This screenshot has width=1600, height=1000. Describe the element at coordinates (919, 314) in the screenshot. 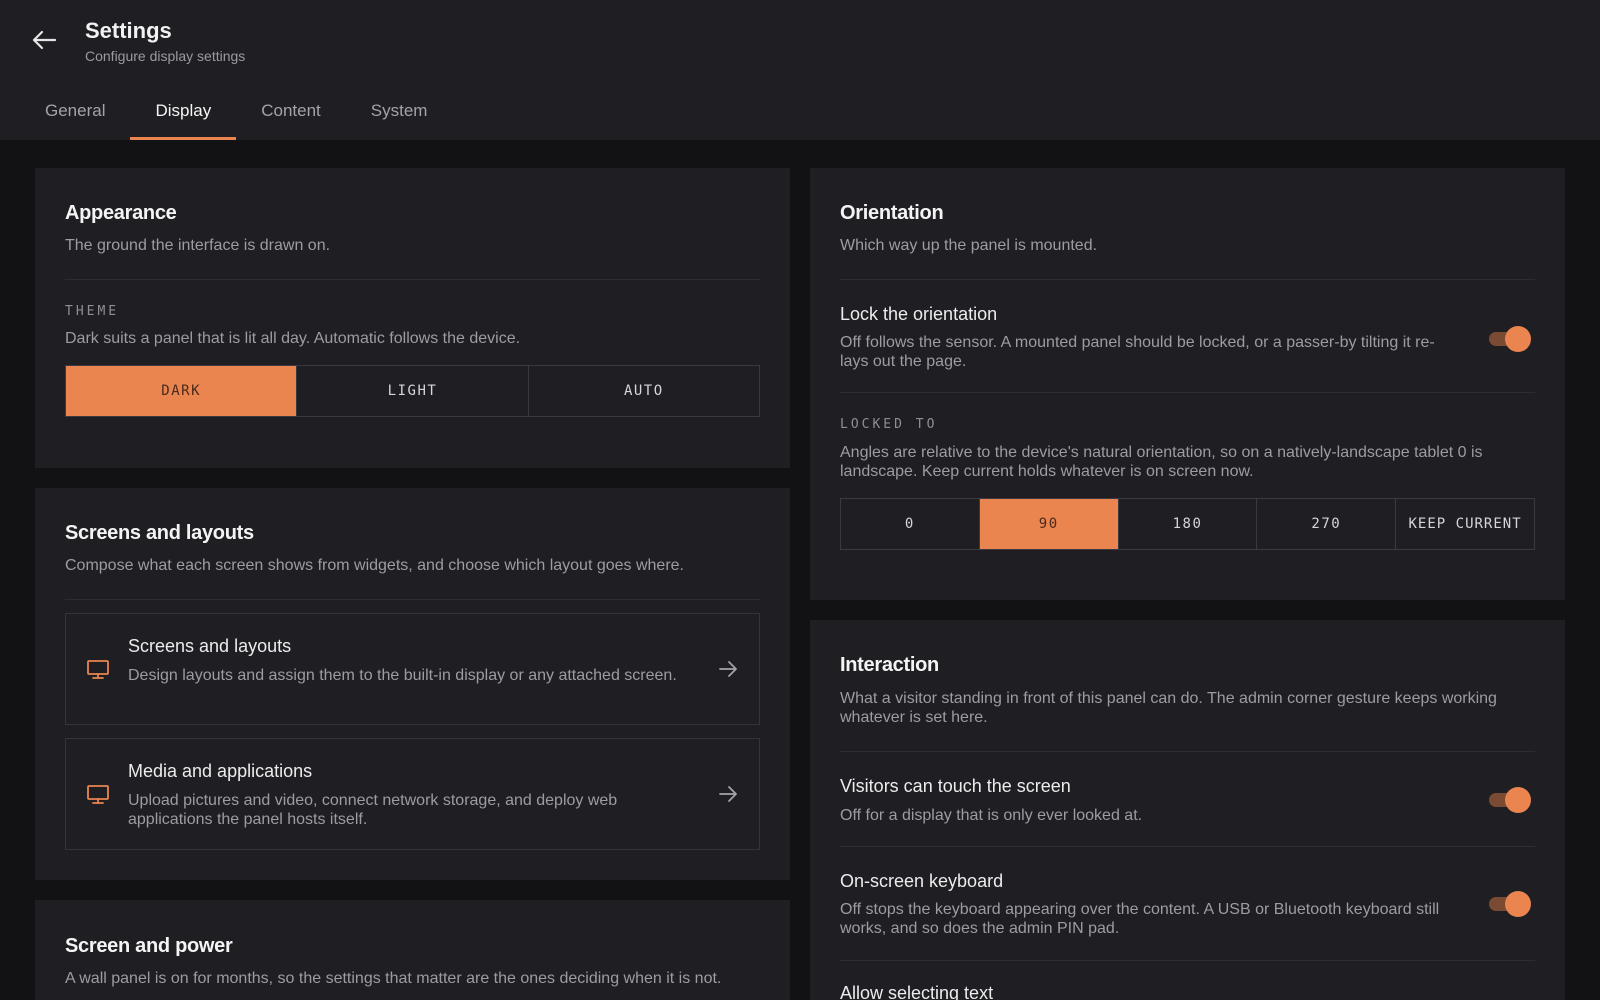

I see `lock-orientation-title: Lock the orientation` at that location.